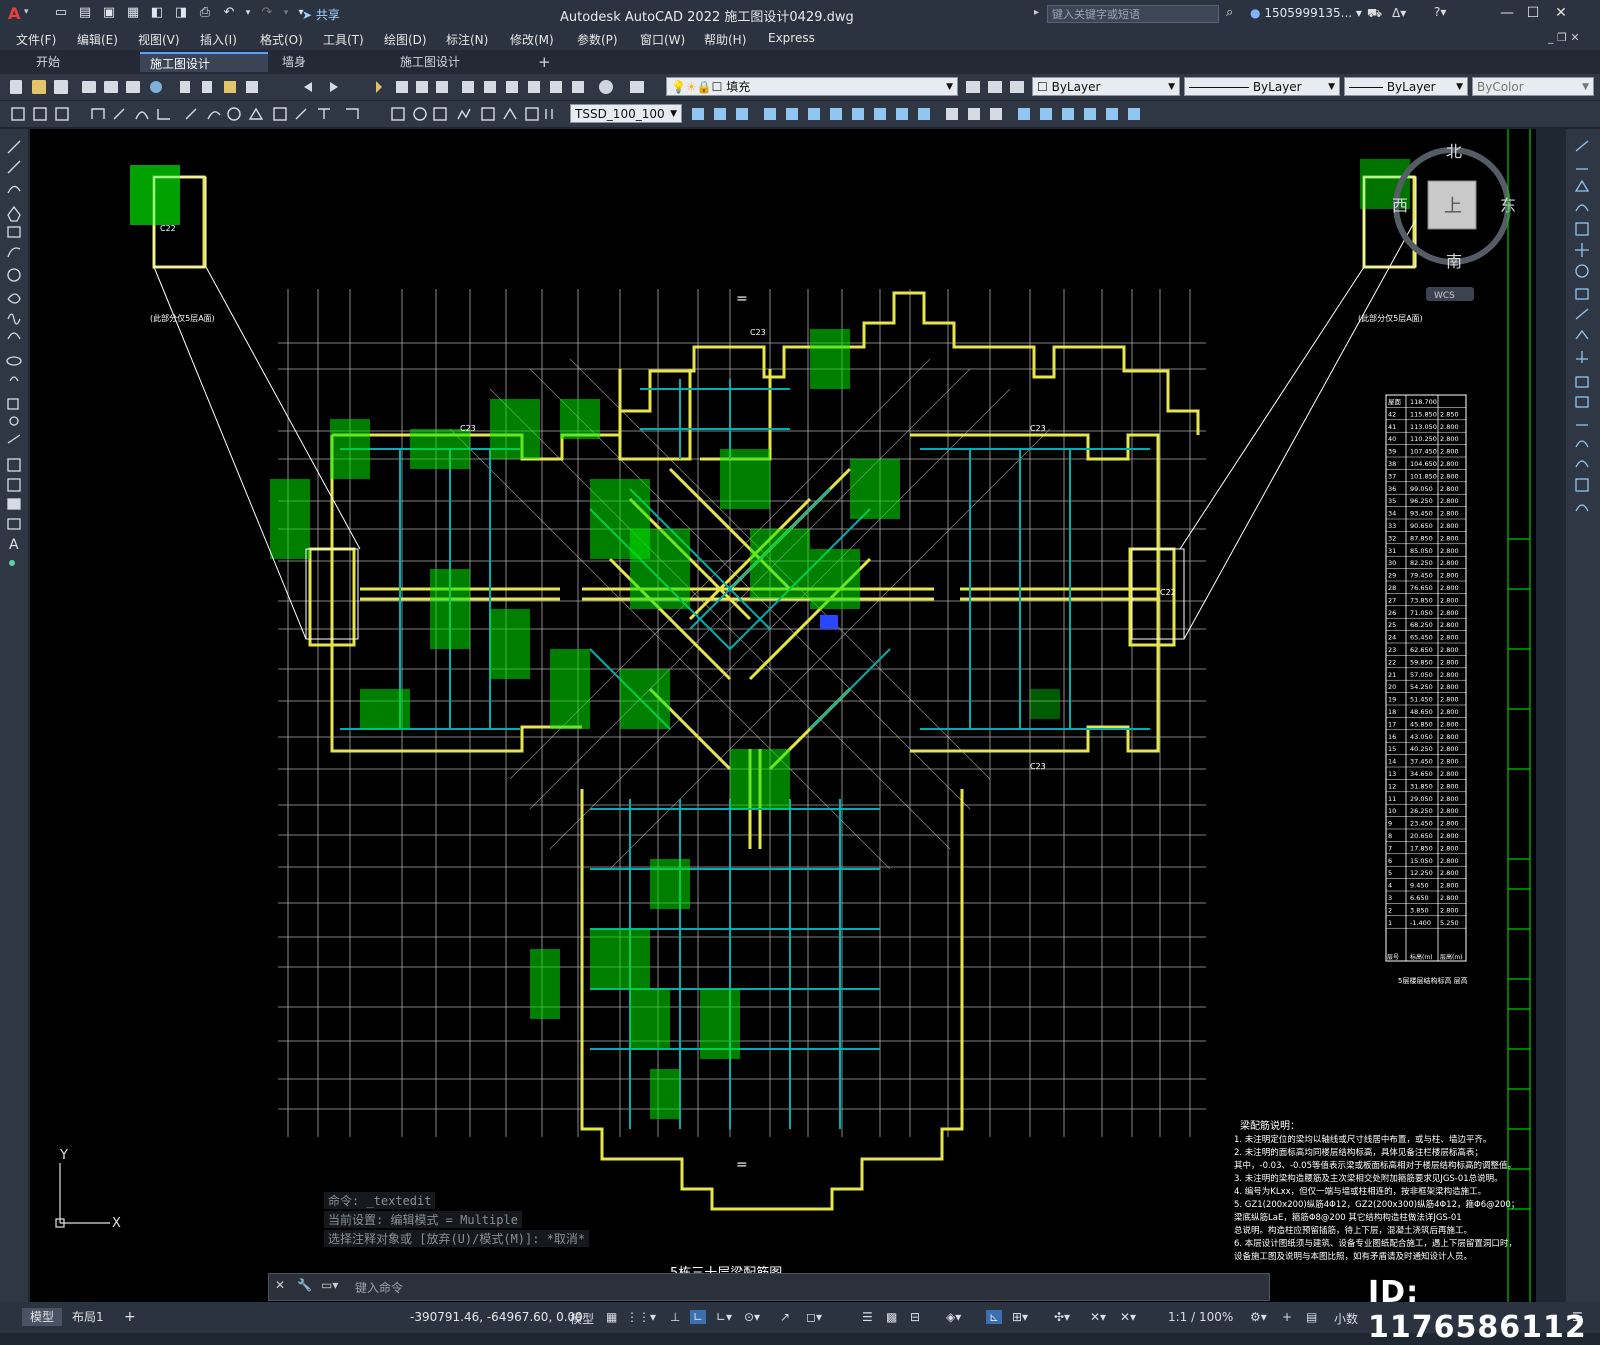 The width and height of the screenshot is (1600, 1345). What do you see at coordinates (1306, 13) in the screenshot?
I see `user-account: ● 1505999135... ▾` at bounding box center [1306, 13].